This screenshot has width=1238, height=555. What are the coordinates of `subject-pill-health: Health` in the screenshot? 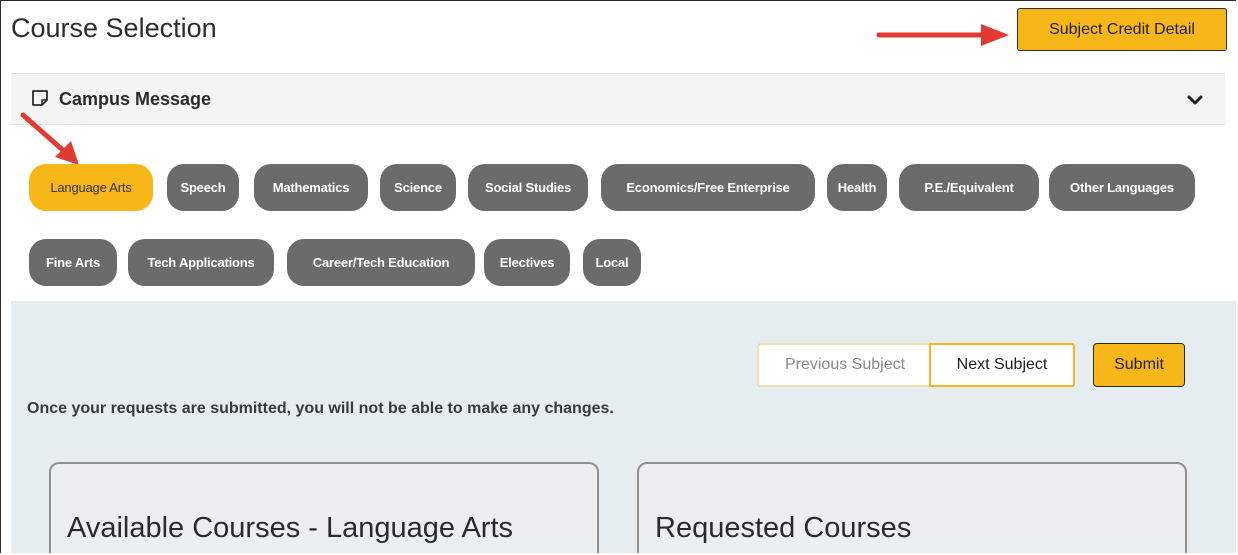 It's located at (857, 187).